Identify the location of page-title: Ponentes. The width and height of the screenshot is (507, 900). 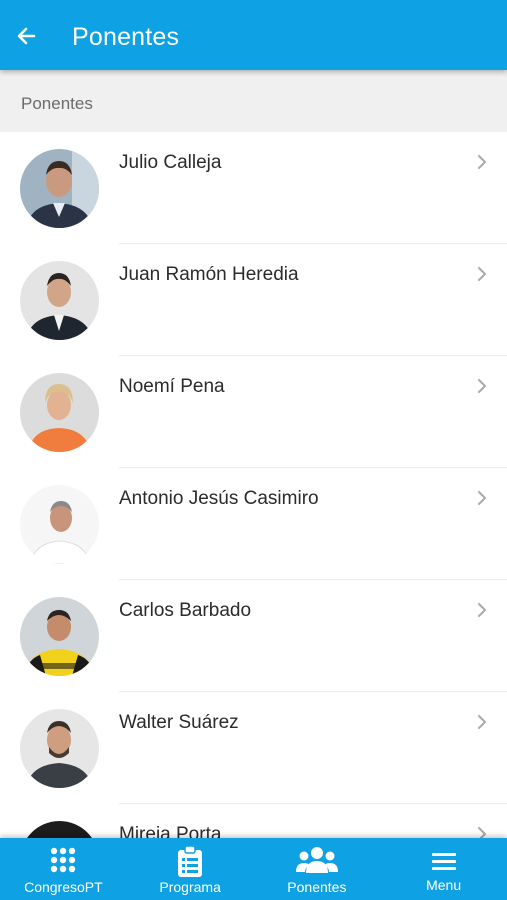
(126, 37).